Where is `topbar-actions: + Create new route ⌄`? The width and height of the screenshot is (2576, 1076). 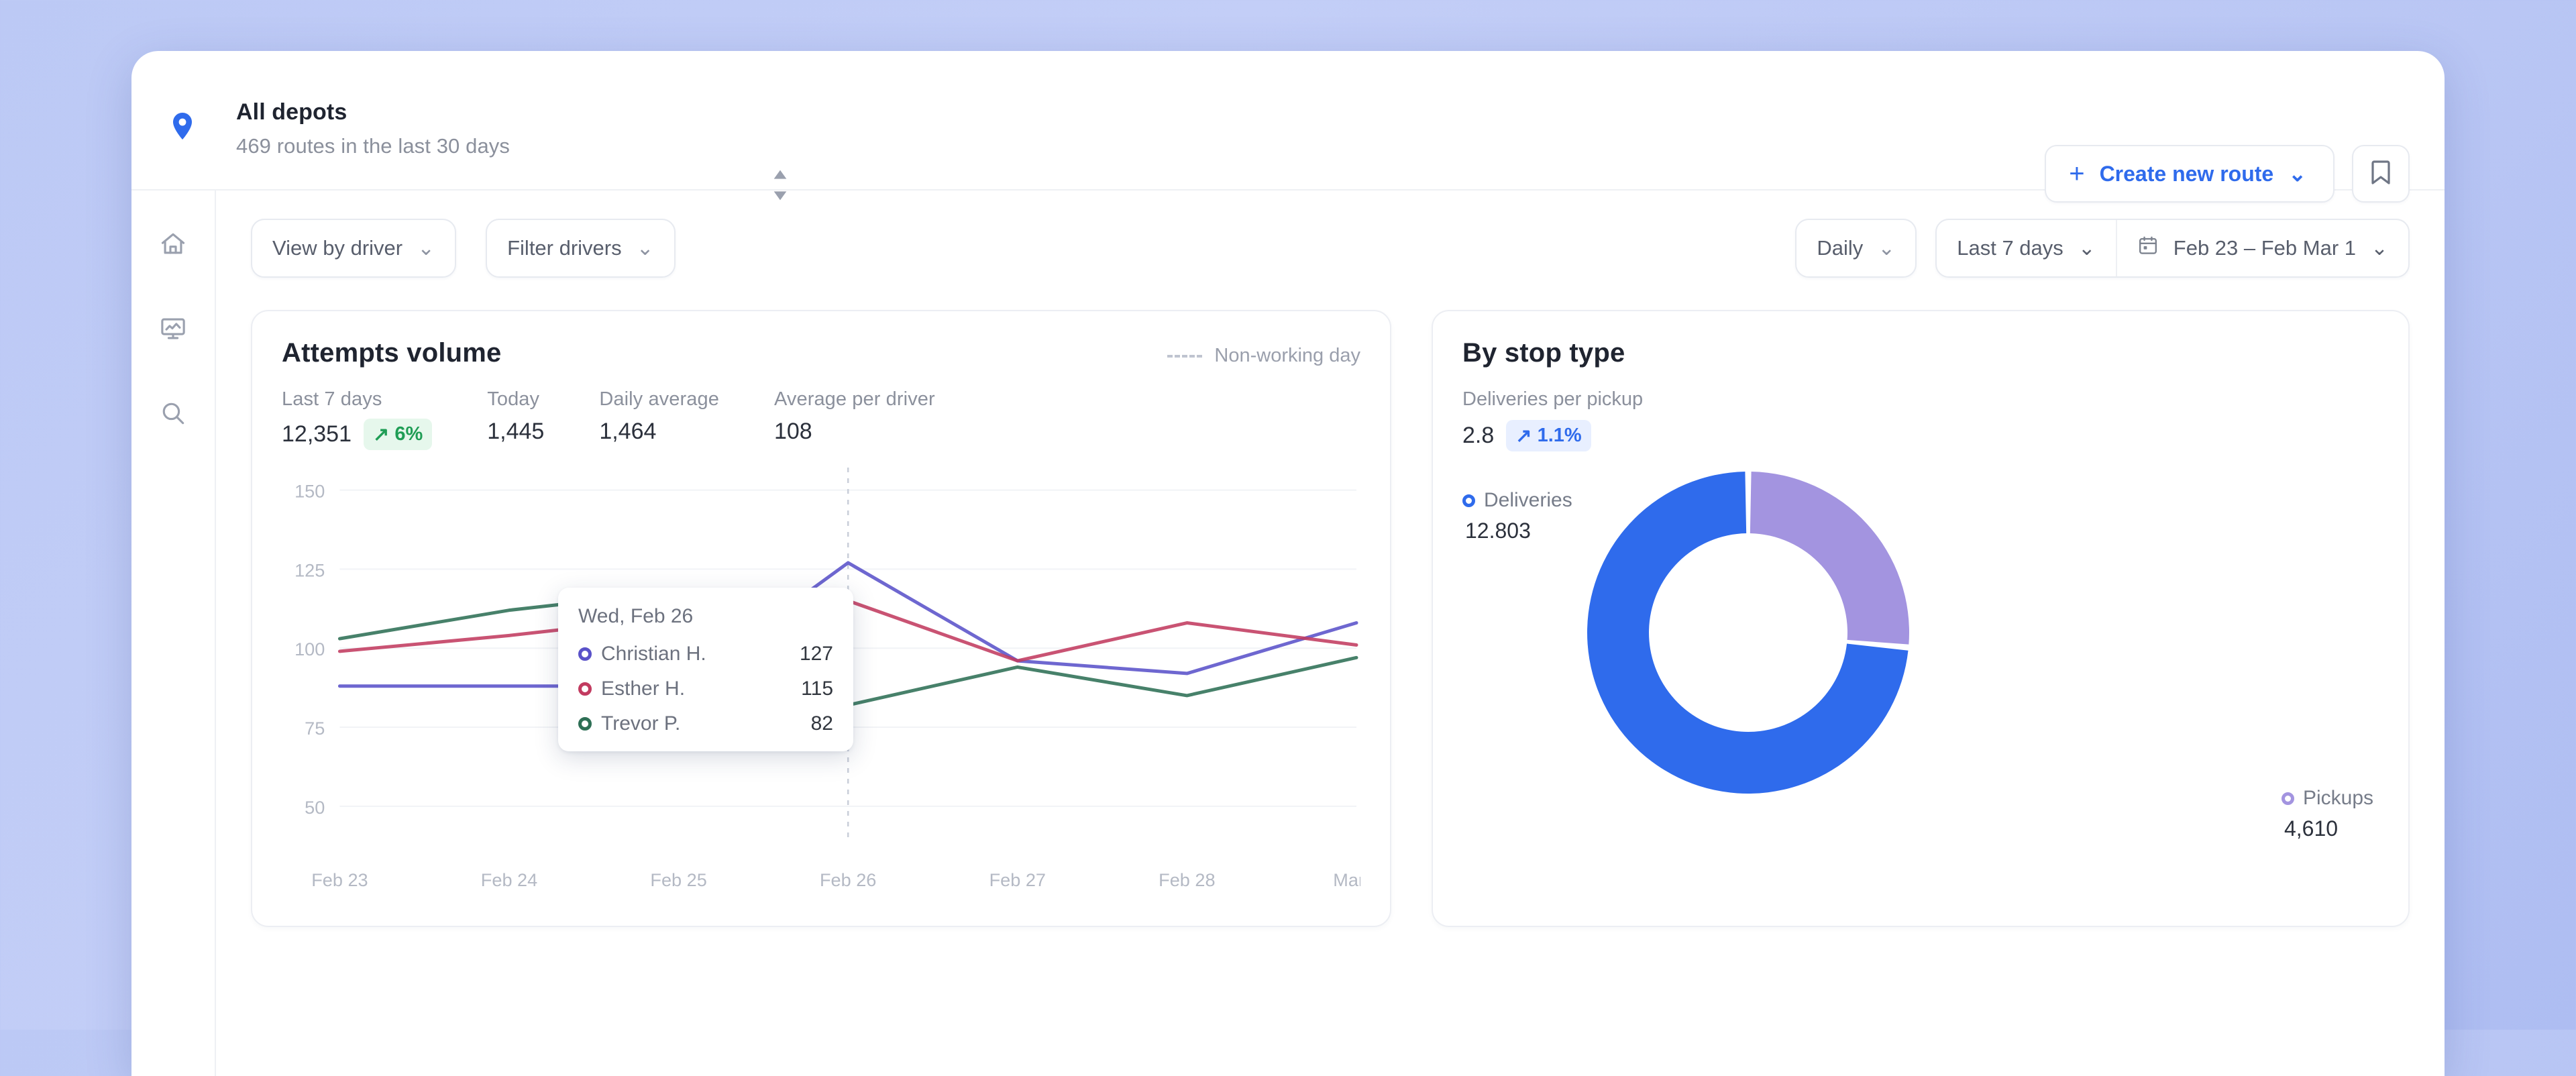 topbar-actions: + Create new route ⌄ is located at coordinates (2227, 174).